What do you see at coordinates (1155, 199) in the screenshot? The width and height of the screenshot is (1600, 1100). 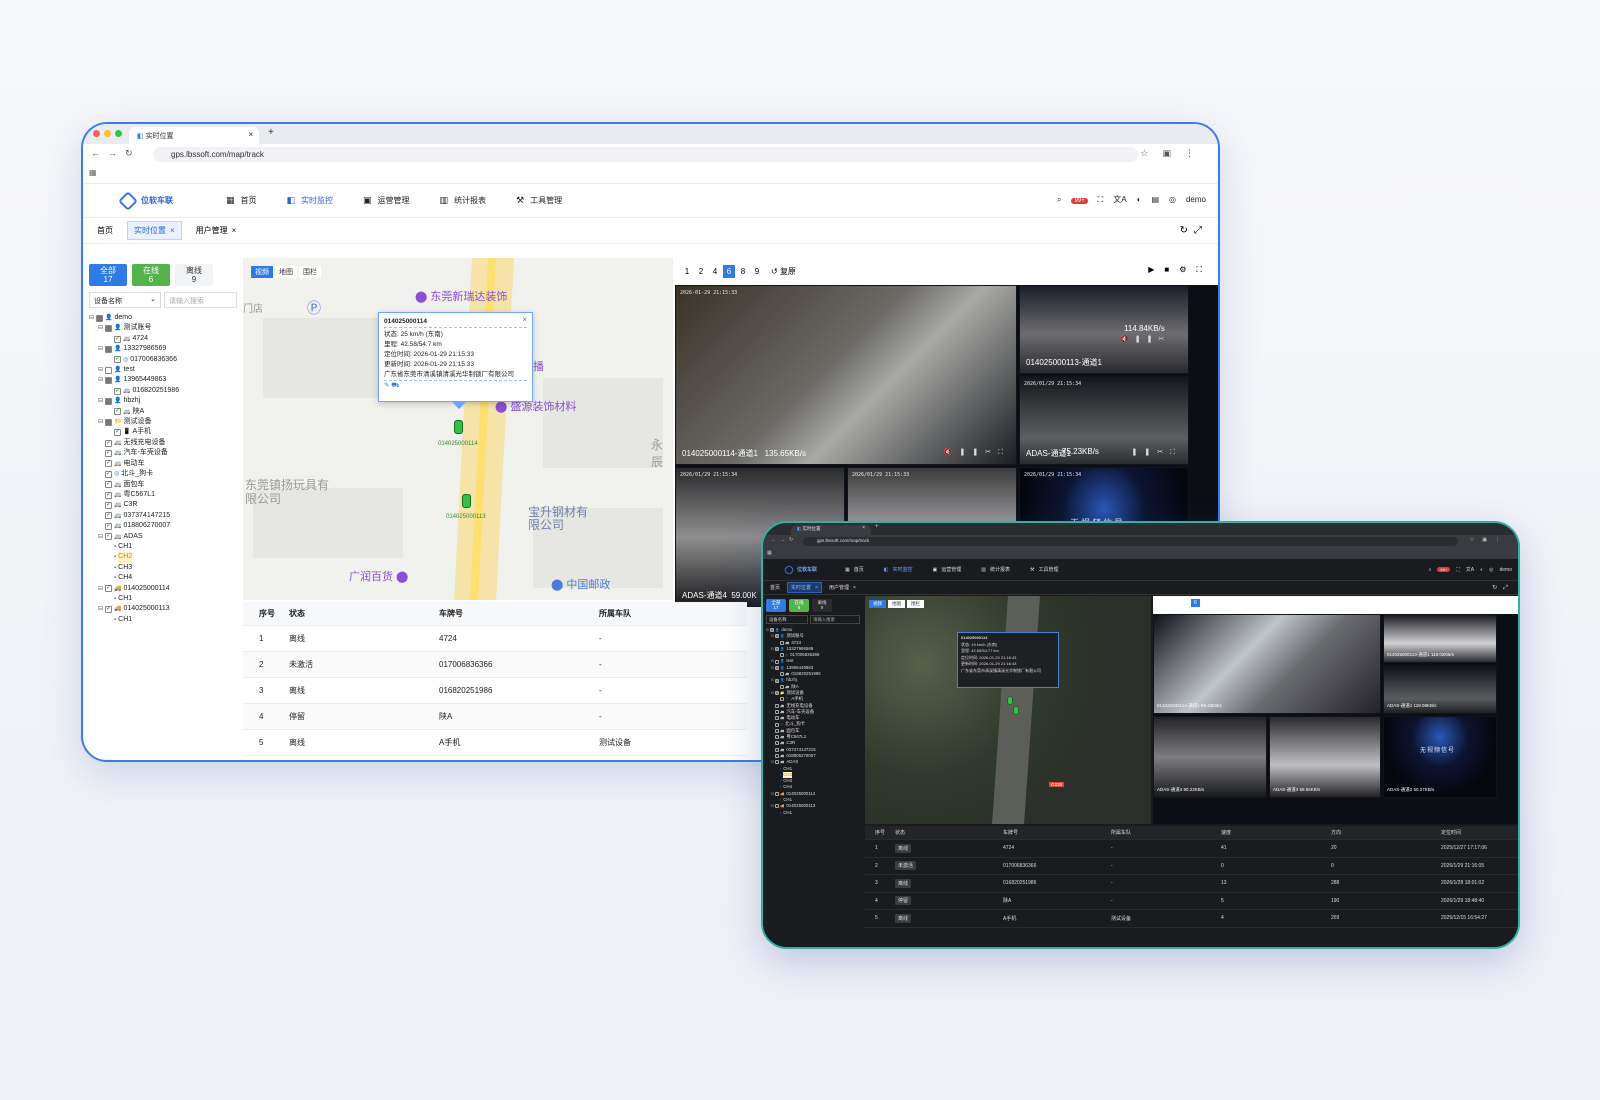 I see `docs-icon: ▤` at bounding box center [1155, 199].